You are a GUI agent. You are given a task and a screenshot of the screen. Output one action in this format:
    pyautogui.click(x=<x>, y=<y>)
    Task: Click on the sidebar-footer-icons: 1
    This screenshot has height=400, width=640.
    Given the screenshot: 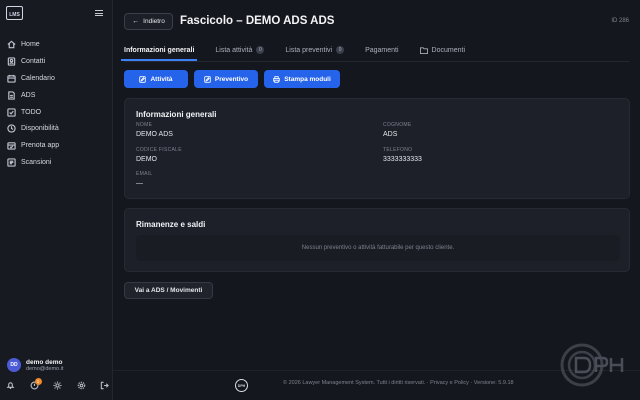 What is the action you would take?
    pyautogui.click(x=65, y=384)
    